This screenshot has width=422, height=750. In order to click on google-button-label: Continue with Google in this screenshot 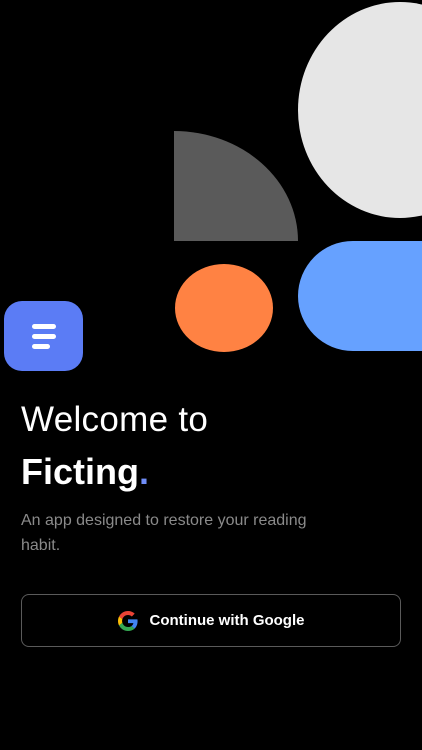, I will do `click(227, 620)`.